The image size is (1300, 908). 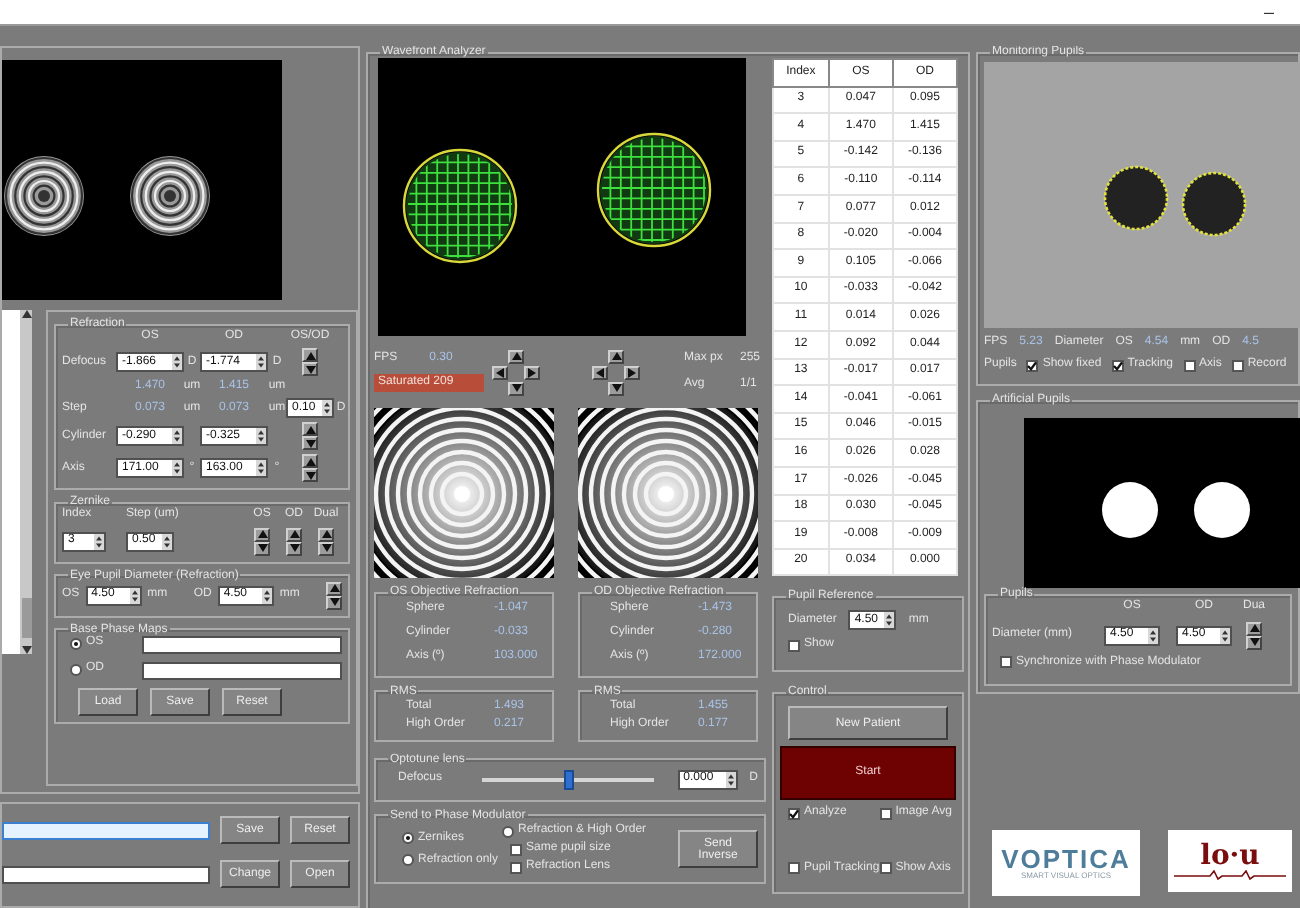 What do you see at coordinates (1066, 858) in the screenshot?
I see `logo-text: VOPTICA` at bounding box center [1066, 858].